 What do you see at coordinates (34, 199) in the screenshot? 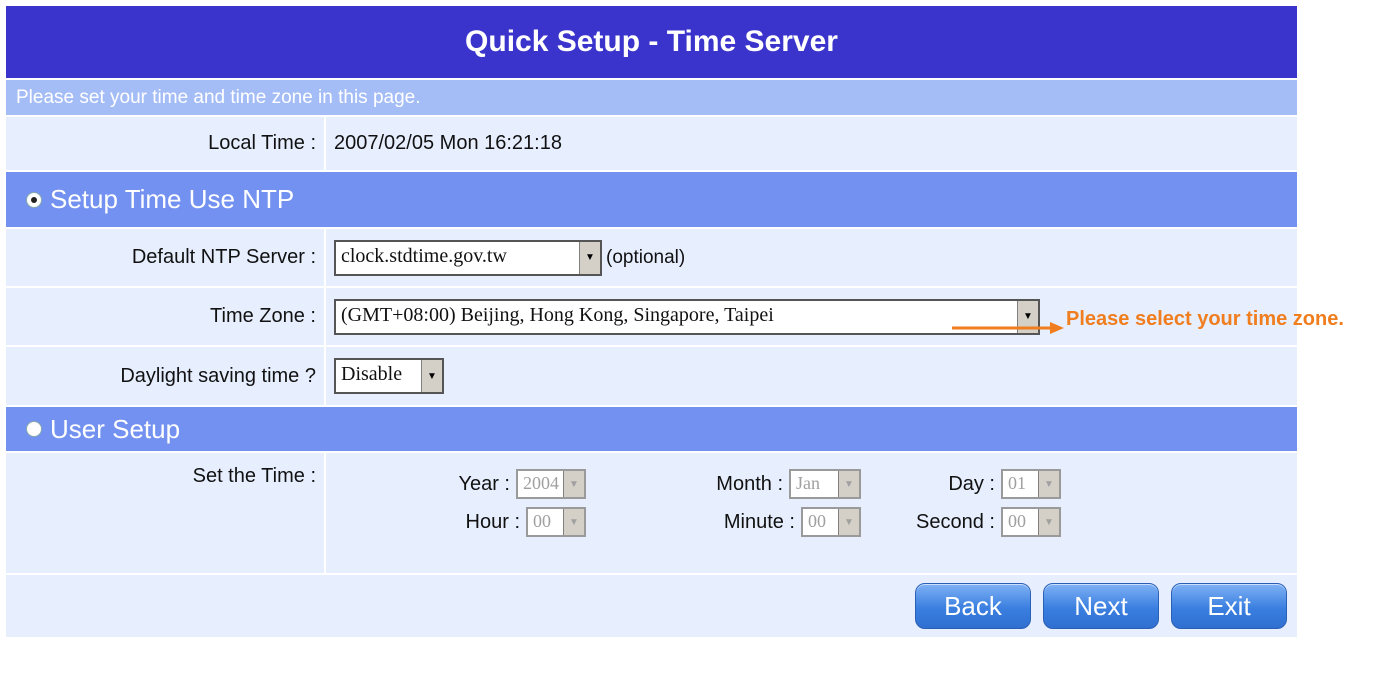
I see `ntp-radio-button` at bounding box center [34, 199].